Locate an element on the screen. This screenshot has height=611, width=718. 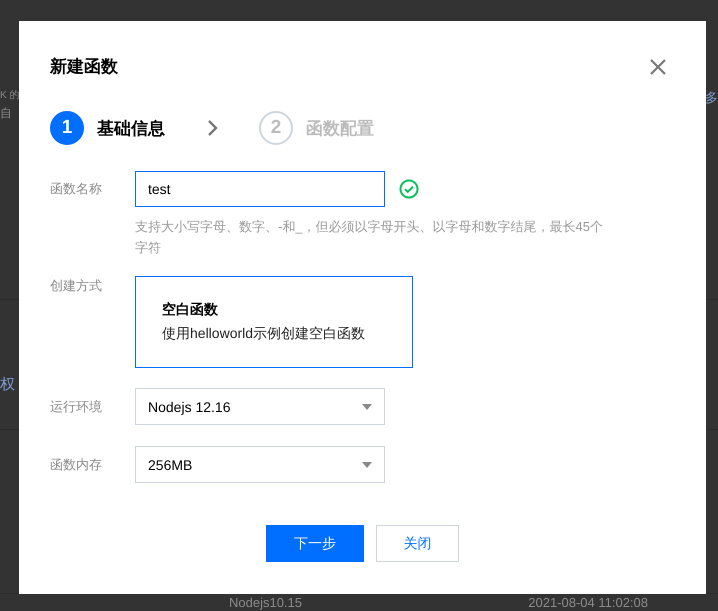
background-text: 自 is located at coordinates (6, 113).